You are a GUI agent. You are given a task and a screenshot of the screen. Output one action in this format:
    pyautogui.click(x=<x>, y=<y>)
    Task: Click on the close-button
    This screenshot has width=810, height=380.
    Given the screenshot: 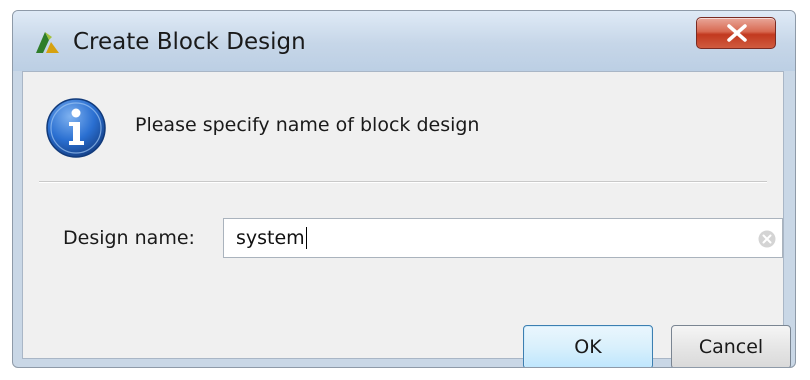 What is the action you would take?
    pyautogui.click(x=736, y=33)
    